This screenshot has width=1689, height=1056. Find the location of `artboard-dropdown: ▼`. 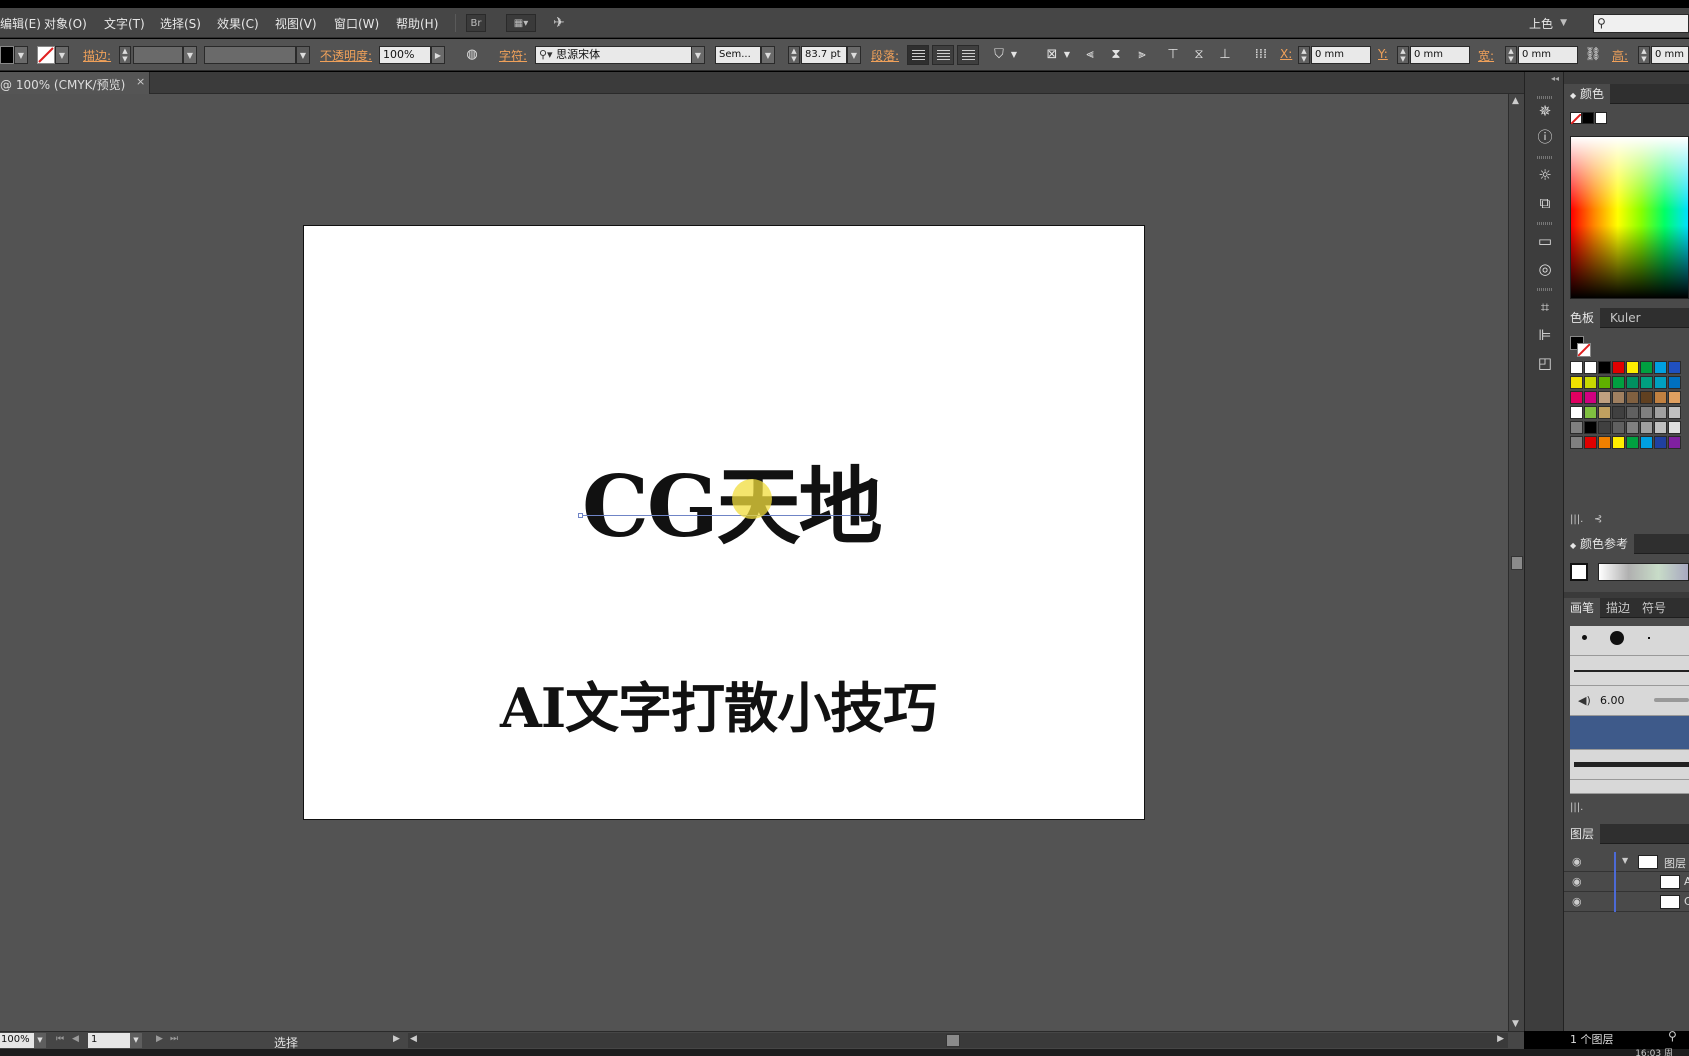

artboard-dropdown: ▼ is located at coordinates (136, 1040).